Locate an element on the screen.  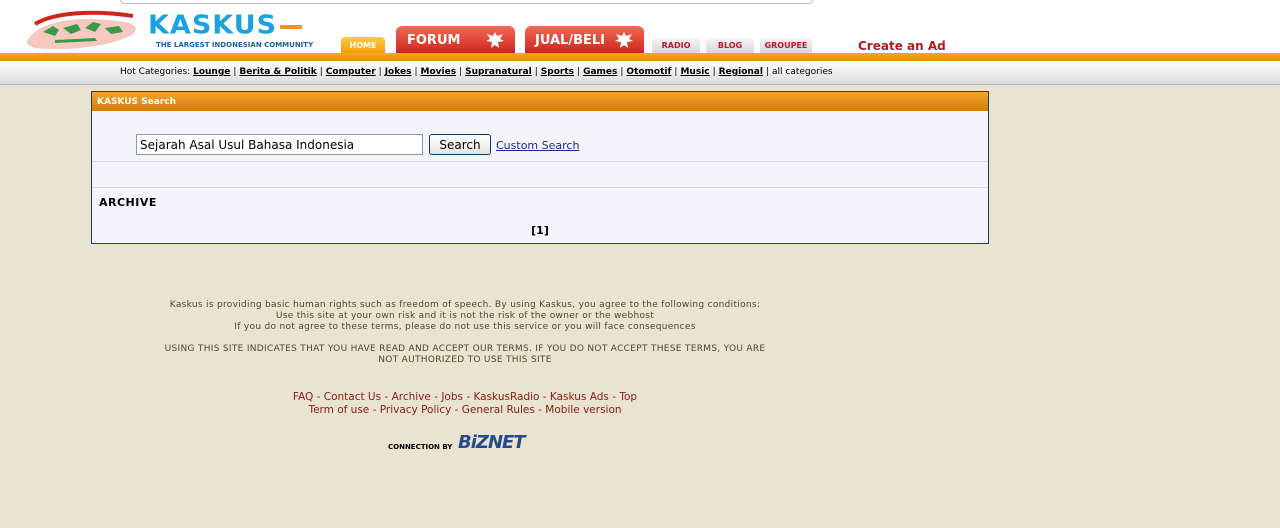
footer-link-contact-us: Contact Us is located at coordinates (352, 397).